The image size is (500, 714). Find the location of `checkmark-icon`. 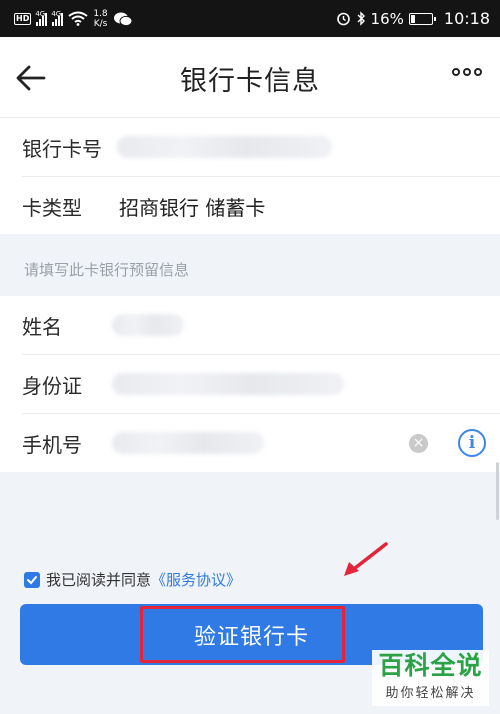

checkmark-icon is located at coordinates (32, 579).